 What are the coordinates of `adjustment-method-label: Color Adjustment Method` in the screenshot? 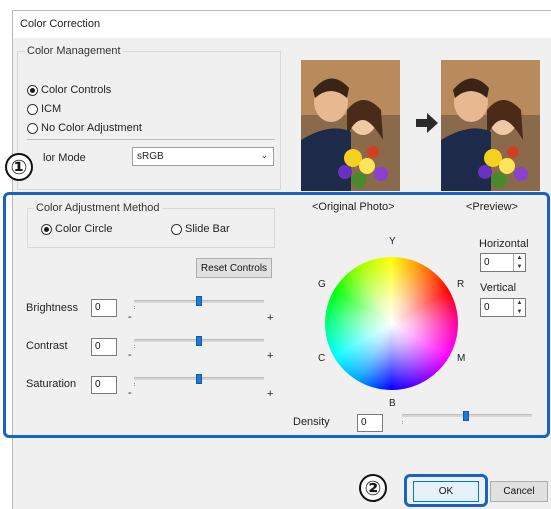 It's located at (98, 208).